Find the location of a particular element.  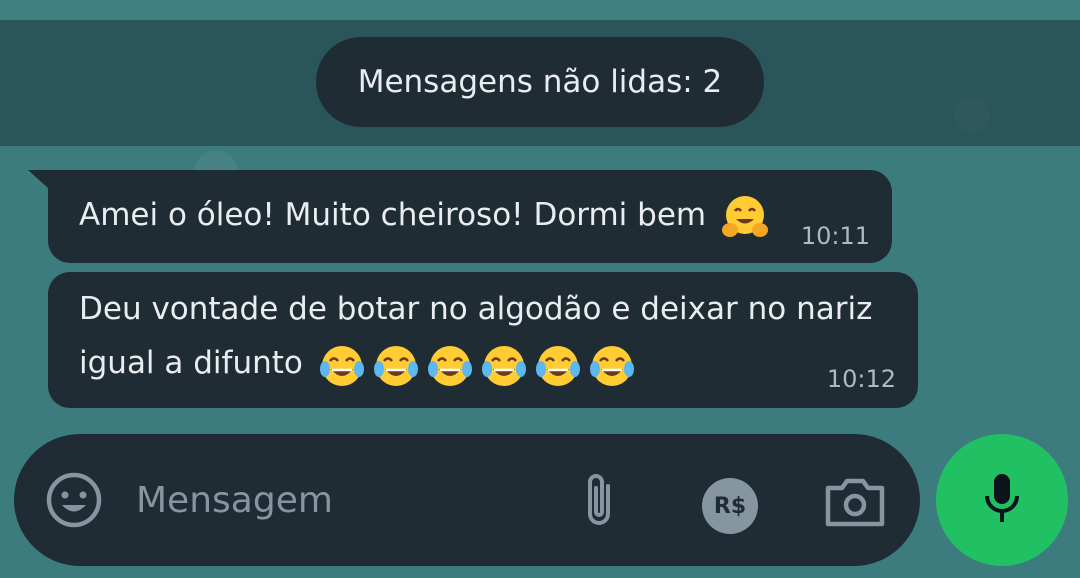

message-body: Amei o óleo! Muito cheiroso! Dormi bem is located at coordinates (424, 215).